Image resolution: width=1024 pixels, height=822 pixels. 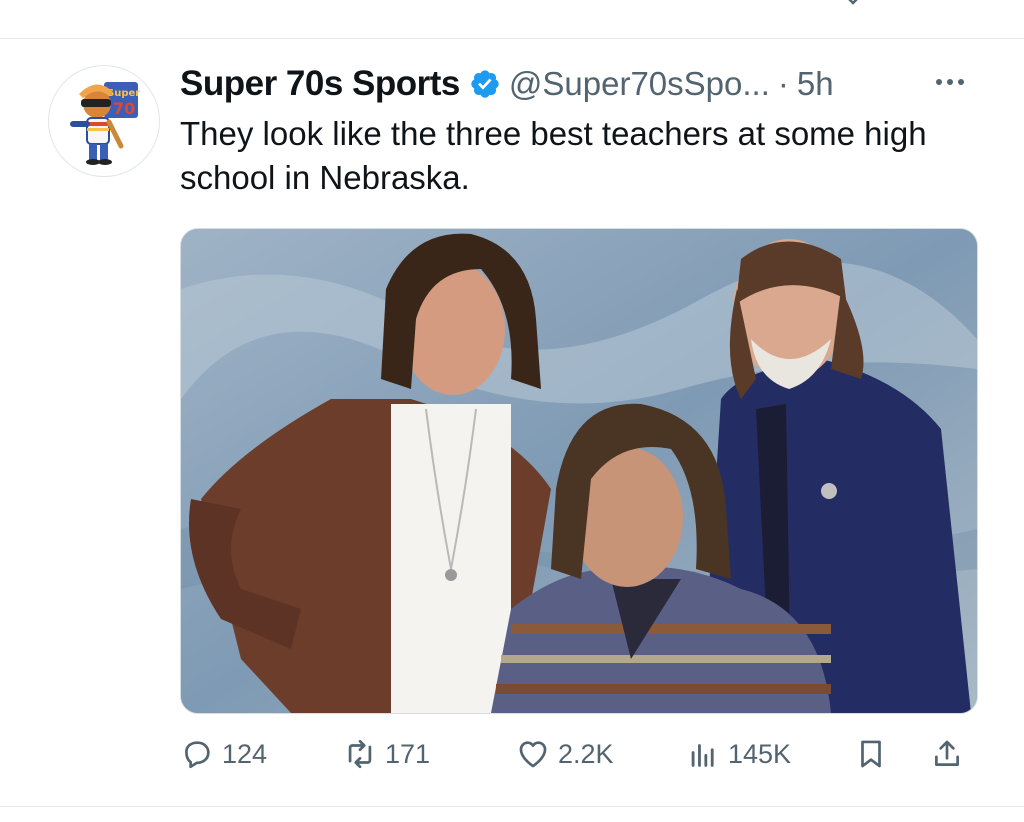 I want to click on author-name: Super 70s Sports, so click(x=320, y=84).